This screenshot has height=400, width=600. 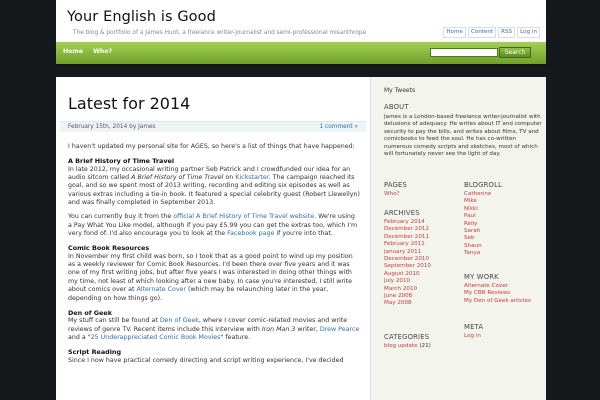 I want to click on facebook-link: Facebook page, so click(x=250, y=233).